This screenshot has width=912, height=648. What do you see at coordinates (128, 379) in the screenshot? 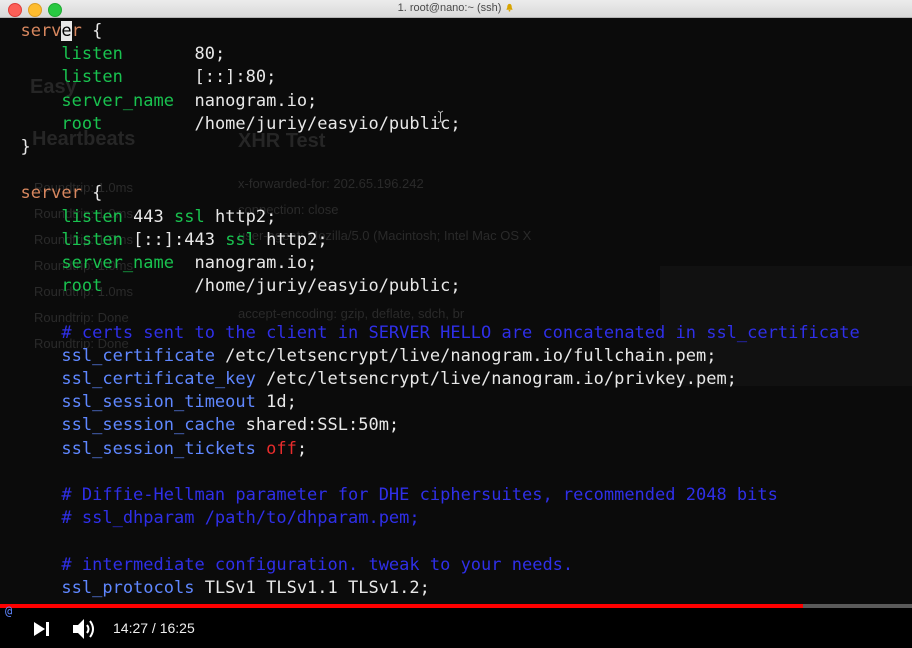
I see `terminal-token: ssl_certificate_key` at bounding box center [128, 379].